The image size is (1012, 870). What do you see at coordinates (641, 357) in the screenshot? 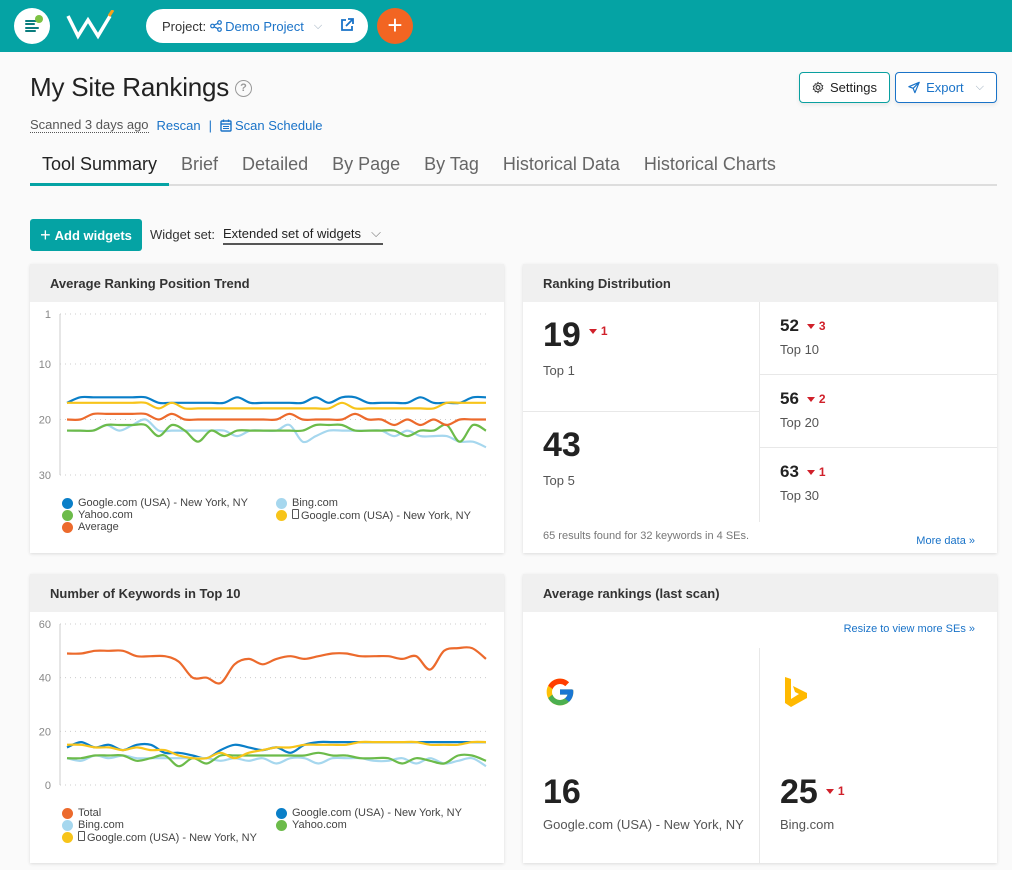
I see `stat-top1: 19 1 Top 1` at bounding box center [641, 357].